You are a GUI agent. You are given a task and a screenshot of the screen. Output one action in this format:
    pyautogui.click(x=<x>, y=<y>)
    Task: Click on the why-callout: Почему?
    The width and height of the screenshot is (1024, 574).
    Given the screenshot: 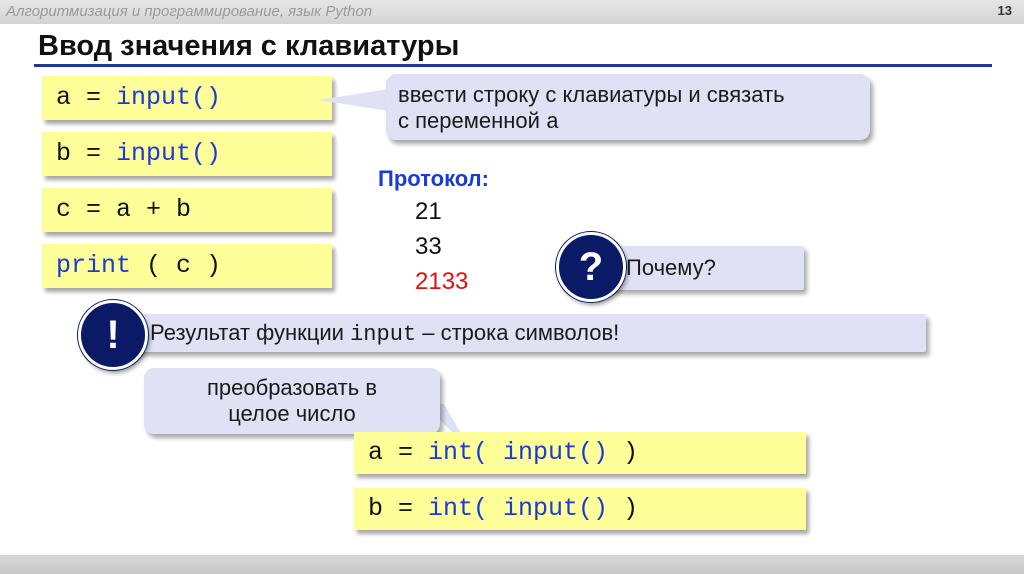 What is the action you would take?
    pyautogui.click(x=700, y=268)
    